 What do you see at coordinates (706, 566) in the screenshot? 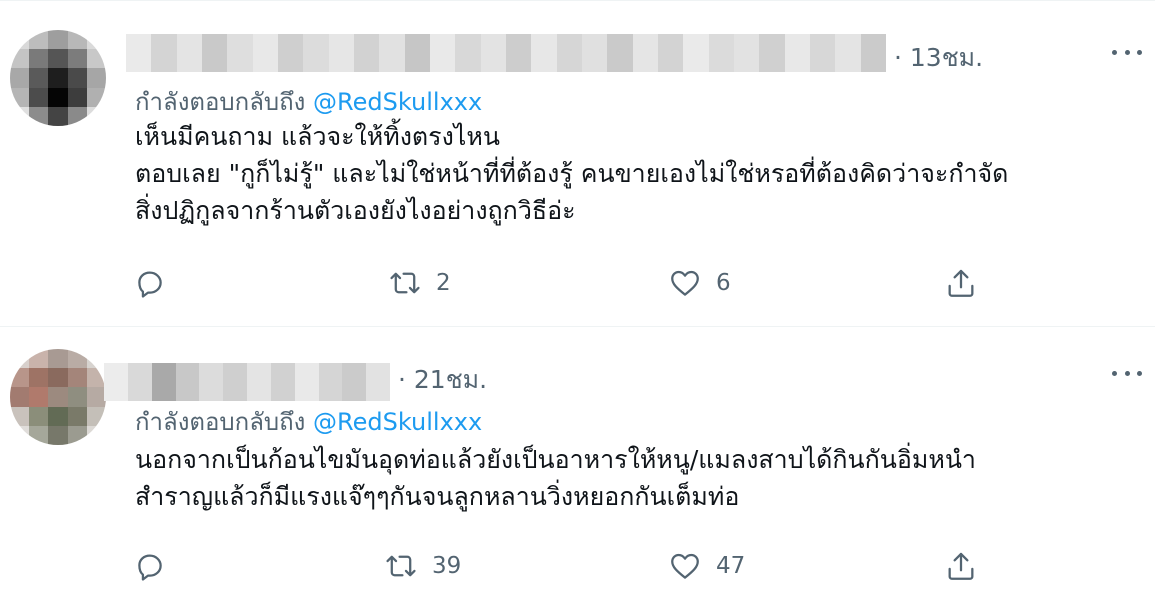
I see `like-button: 47` at bounding box center [706, 566].